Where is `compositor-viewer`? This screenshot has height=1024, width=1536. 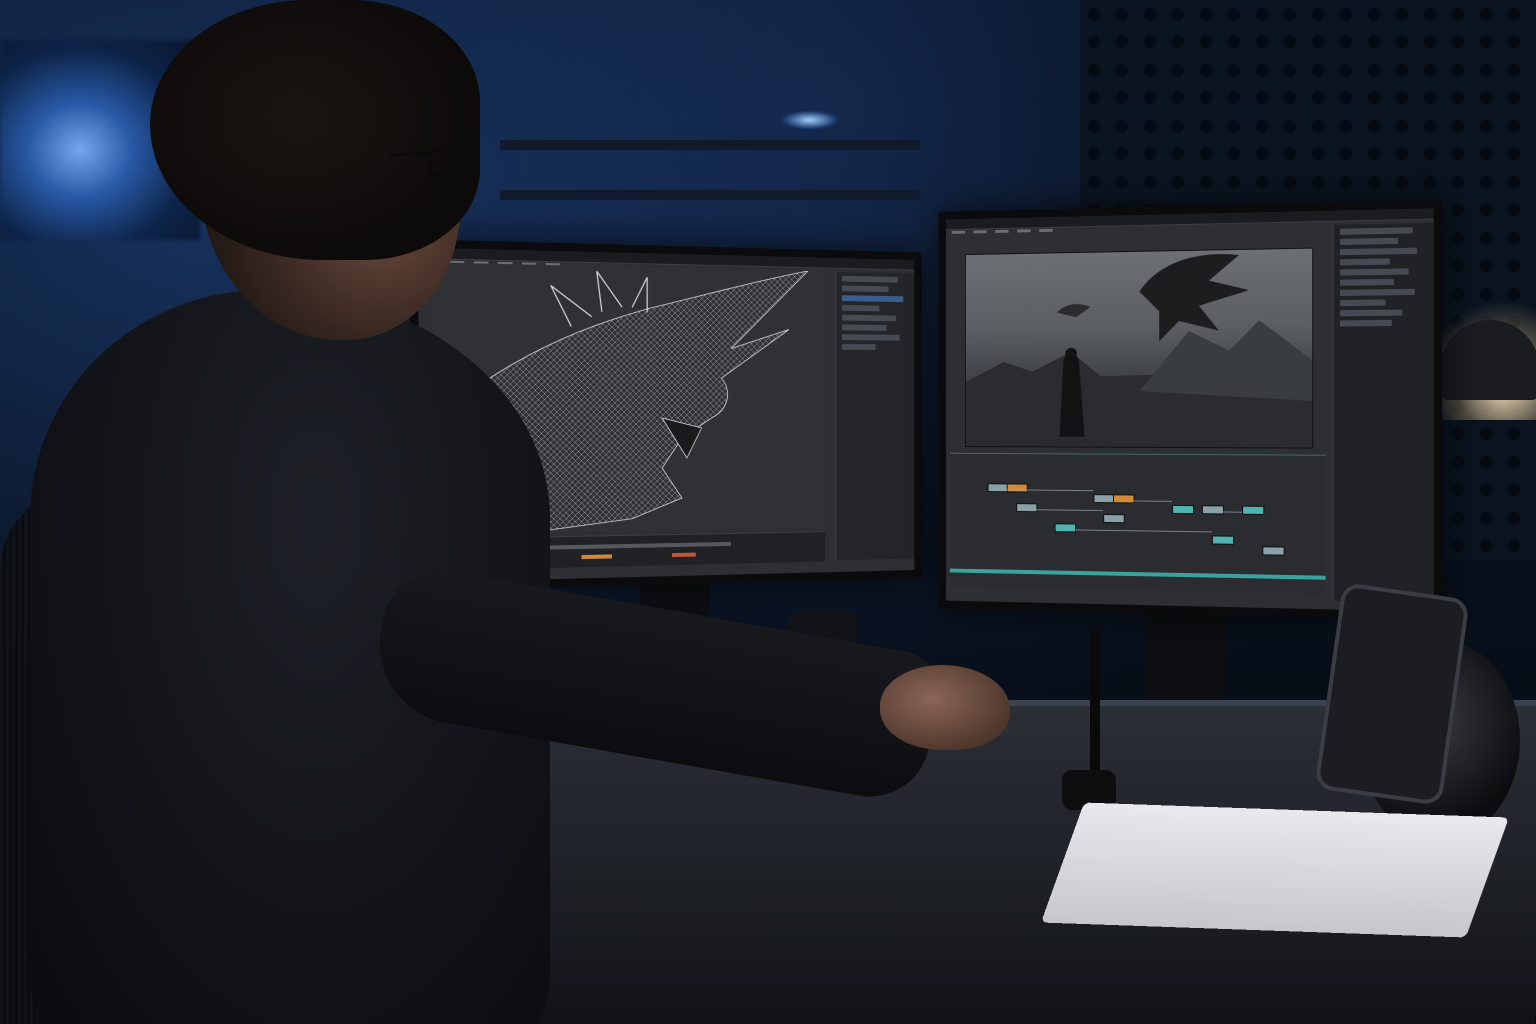
compositor-viewer is located at coordinates (1139, 348).